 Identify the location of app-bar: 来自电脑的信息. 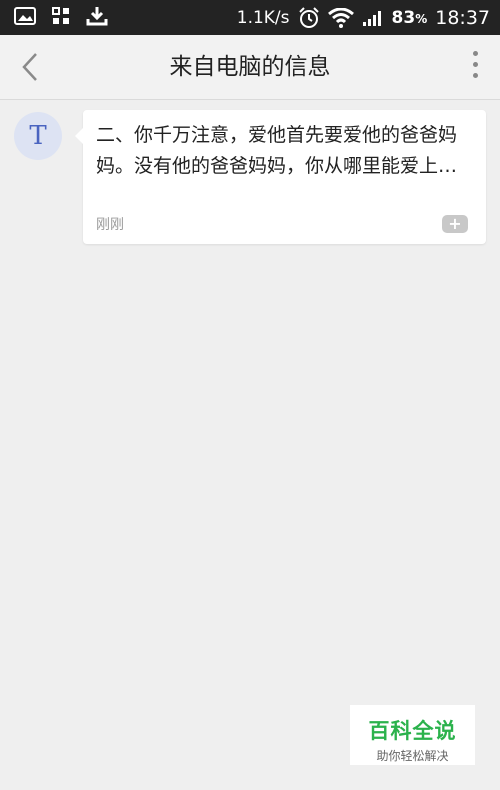
(250, 67).